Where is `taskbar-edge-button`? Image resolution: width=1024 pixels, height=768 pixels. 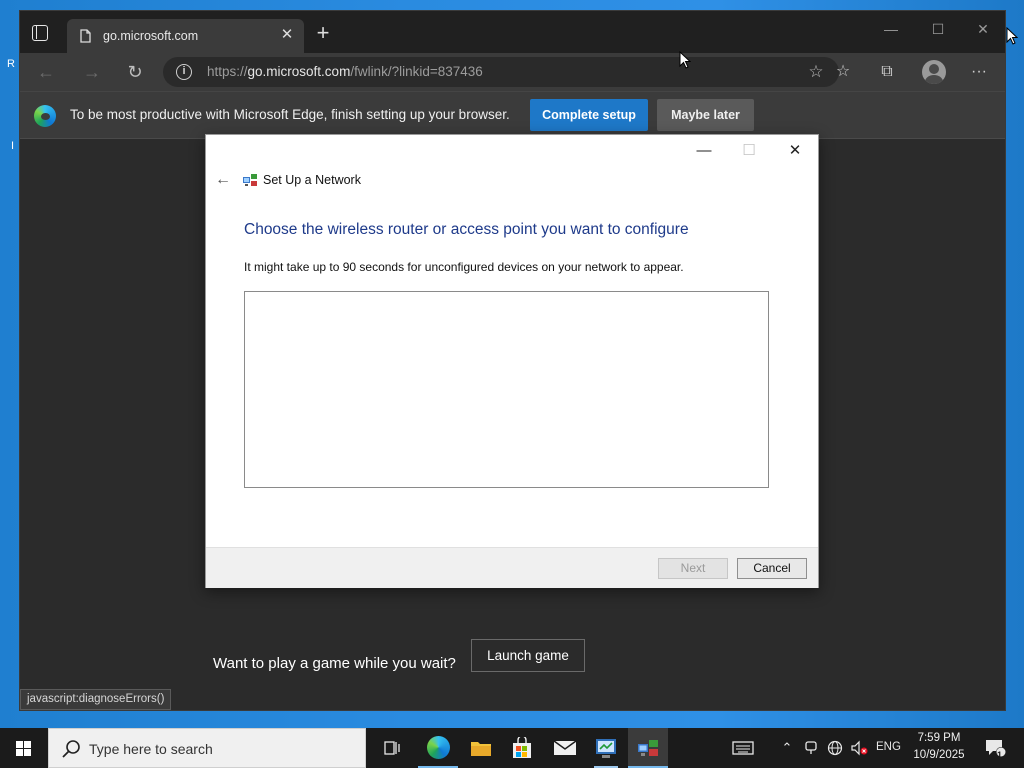
taskbar-edge-button is located at coordinates (438, 748).